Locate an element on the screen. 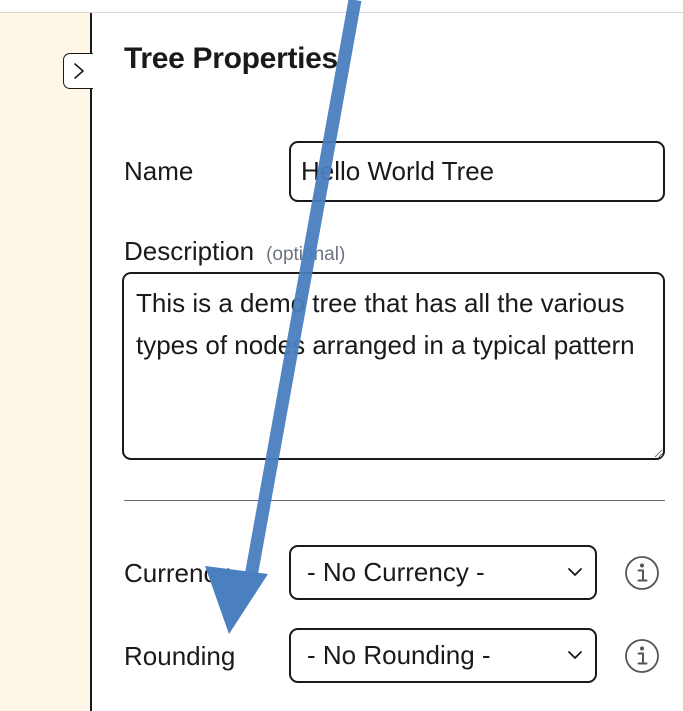 Image resolution: width=683 pixels, height=711 pixels. left-sidebar is located at coordinates (46, 362).